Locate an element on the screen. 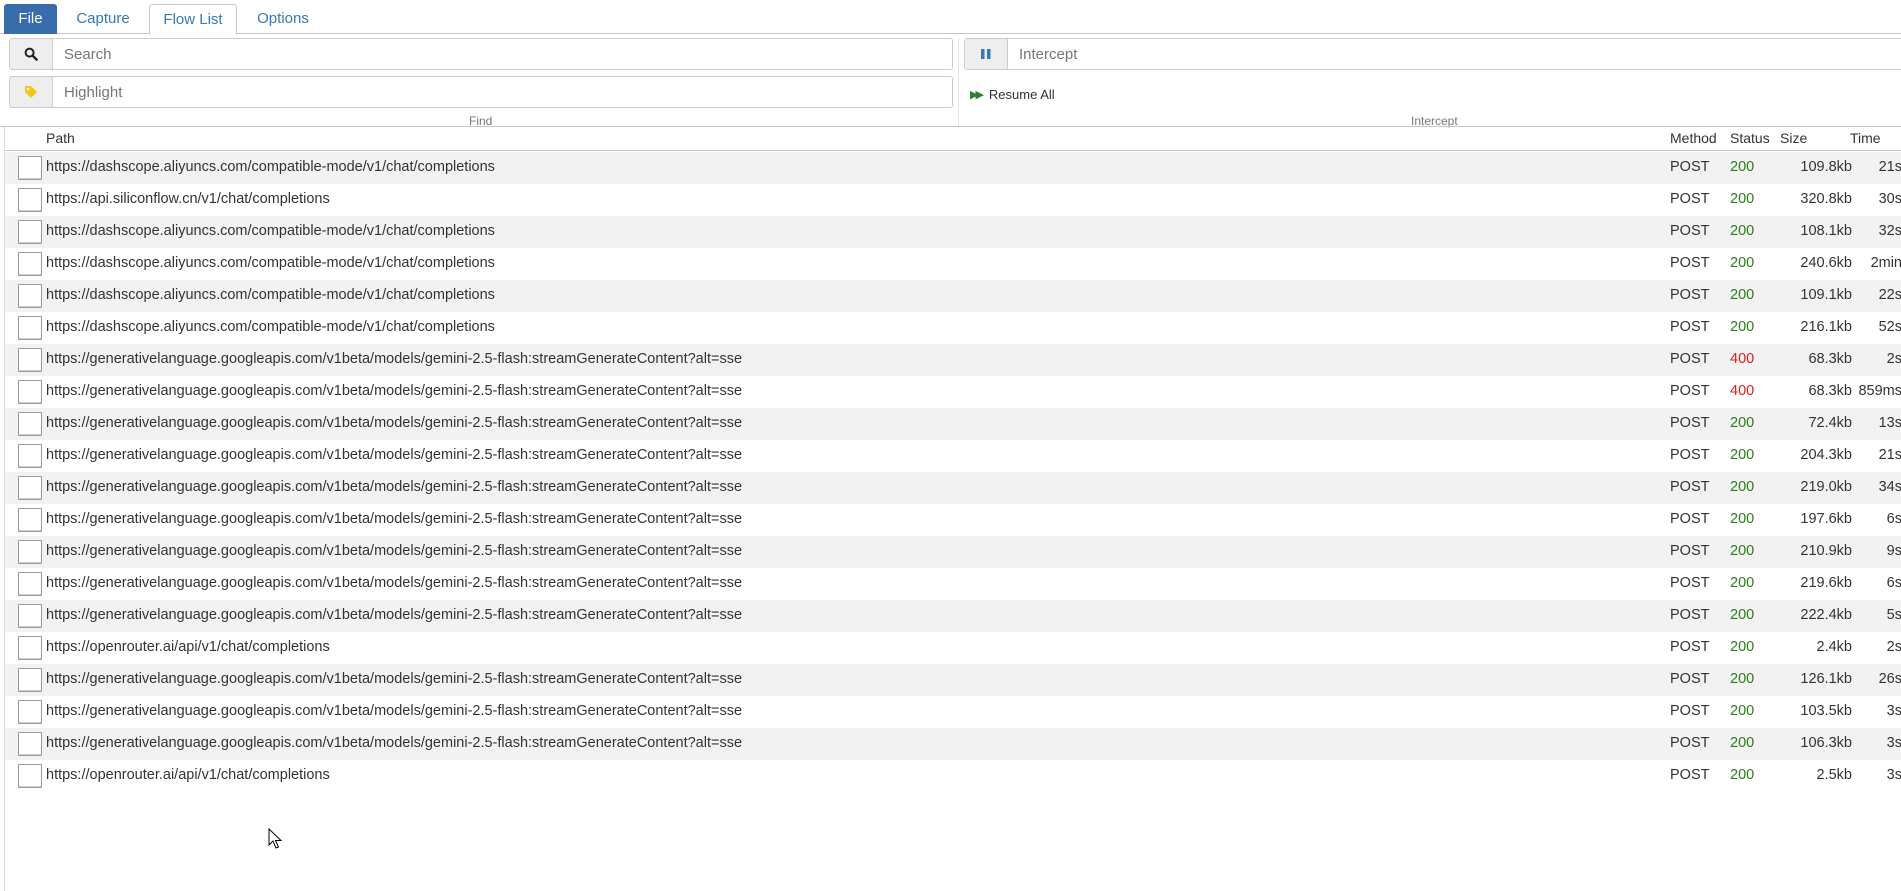 This screenshot has height=891, width=1901. resume-all-button: ▶▶ Resume All is located at coordinates (1012, 94).